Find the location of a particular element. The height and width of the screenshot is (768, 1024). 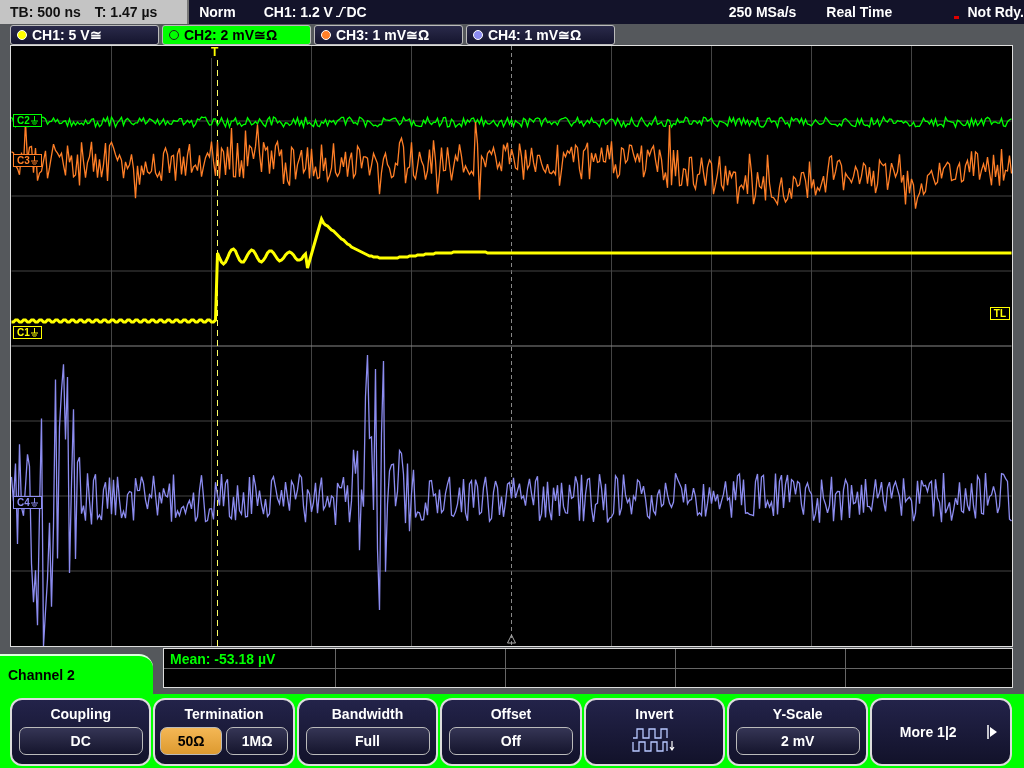

trigger-marker: T is located at coordinates (215, 52).